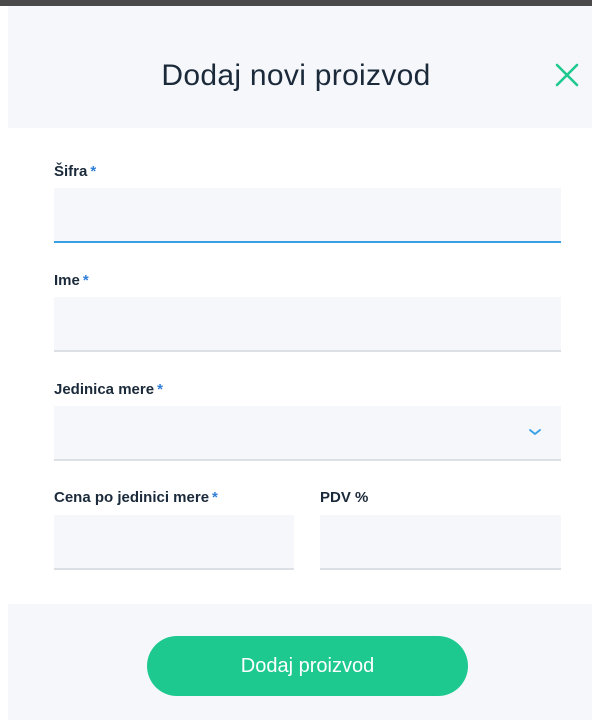 This screenshot has height=720, width=592. I want to click on close-icon, so click(567, 75).